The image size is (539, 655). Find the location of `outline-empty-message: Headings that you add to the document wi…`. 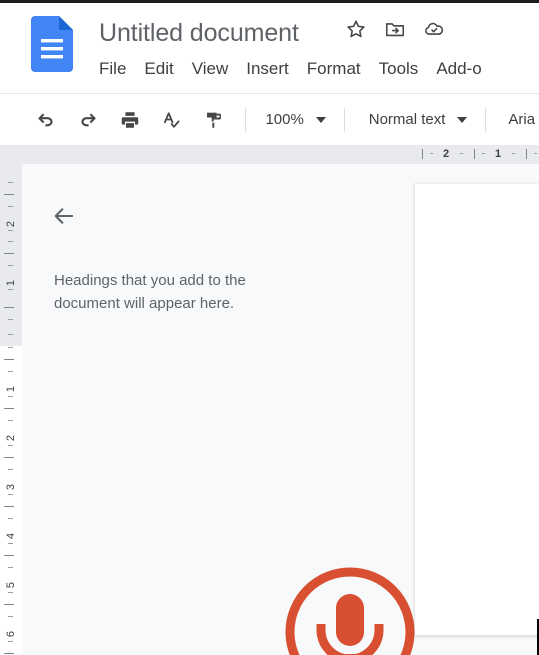

outline-empty-message: Headings that you add to the document wi… is located at coordinates (150, 292).